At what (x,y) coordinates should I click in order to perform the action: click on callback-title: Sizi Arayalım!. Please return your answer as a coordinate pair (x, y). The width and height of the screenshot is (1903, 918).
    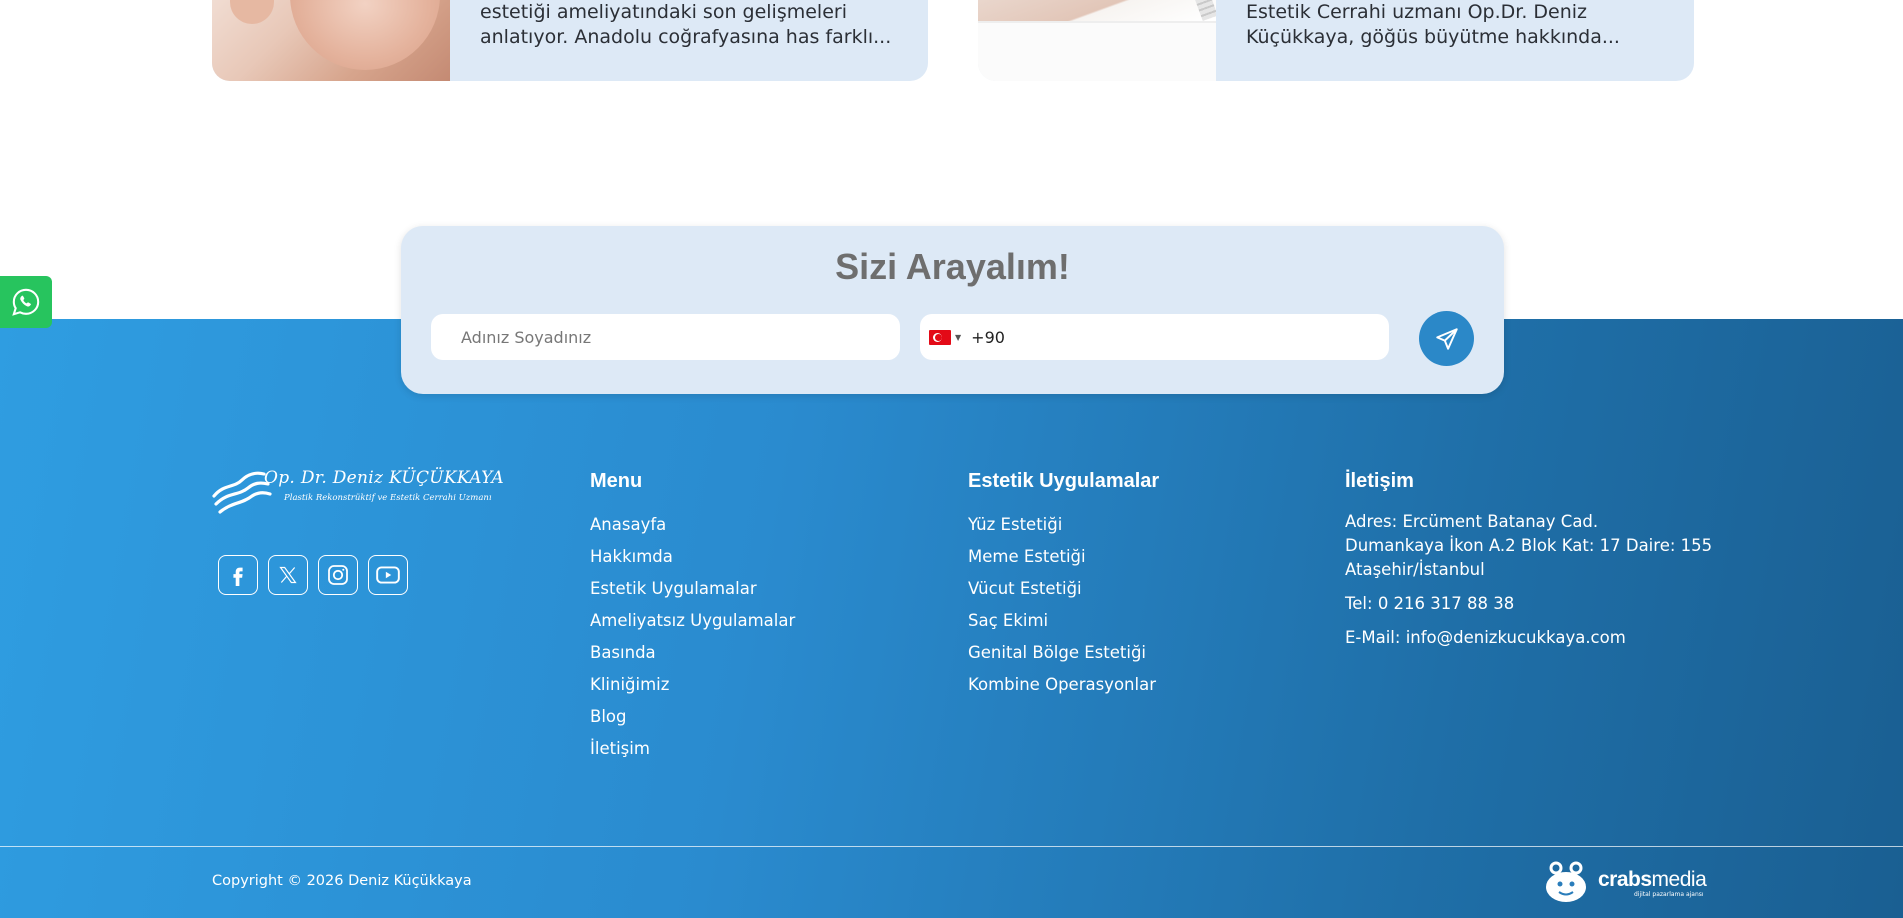
    Looking at the image, I should click on (952, 266).